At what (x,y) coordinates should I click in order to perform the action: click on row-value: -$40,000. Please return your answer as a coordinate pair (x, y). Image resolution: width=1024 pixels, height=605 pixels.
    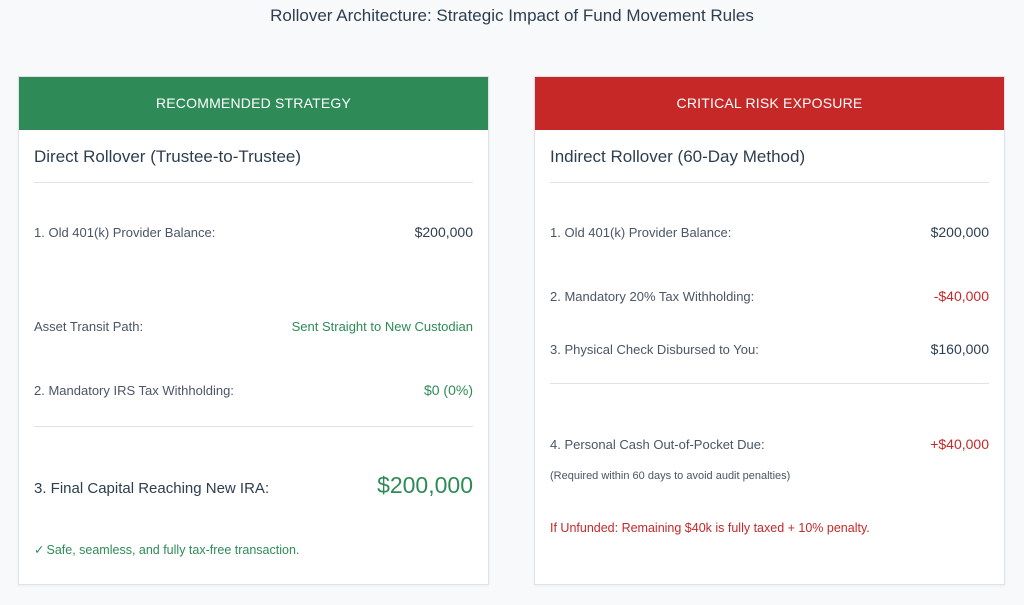
    Looking at the image, I should click on (961, 296).